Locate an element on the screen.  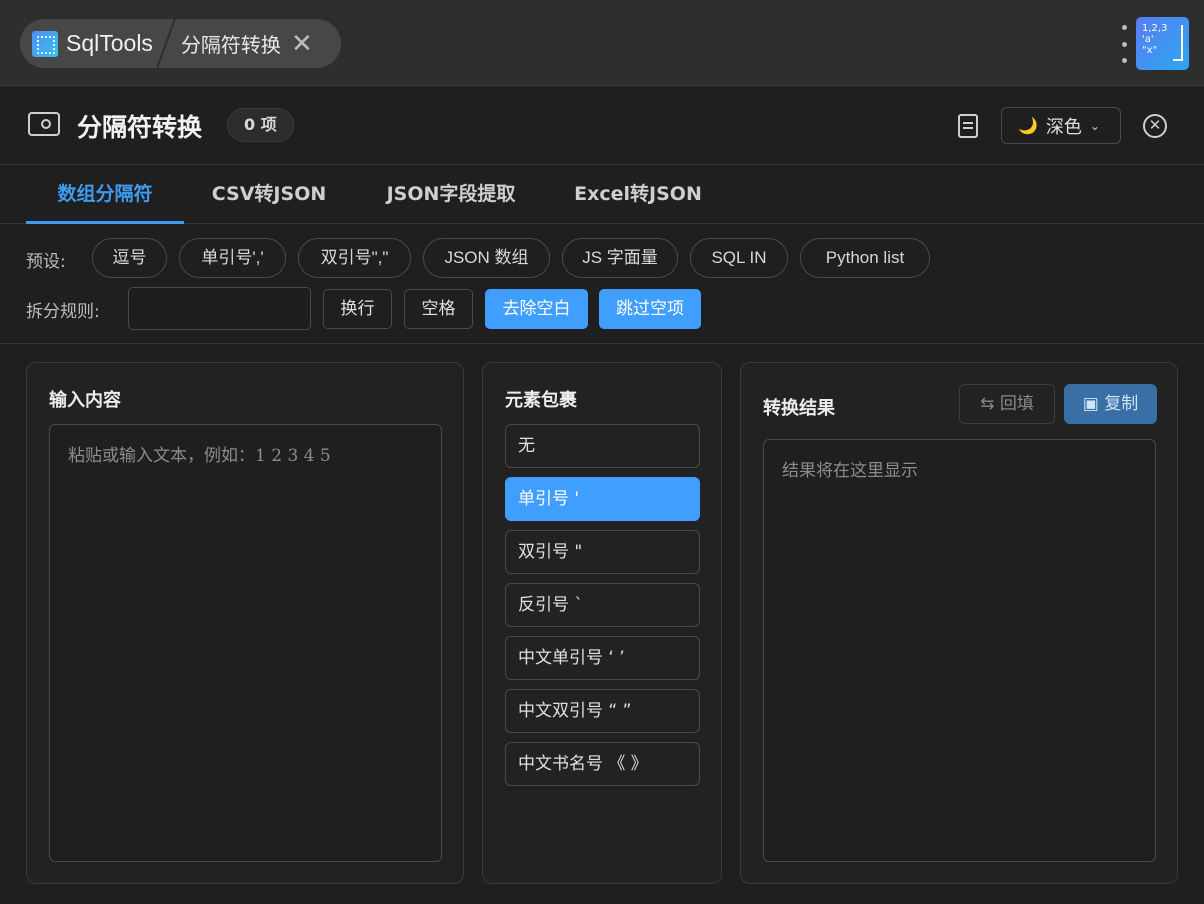
copy-label: 复制 is located at coordinates (1121, 404).